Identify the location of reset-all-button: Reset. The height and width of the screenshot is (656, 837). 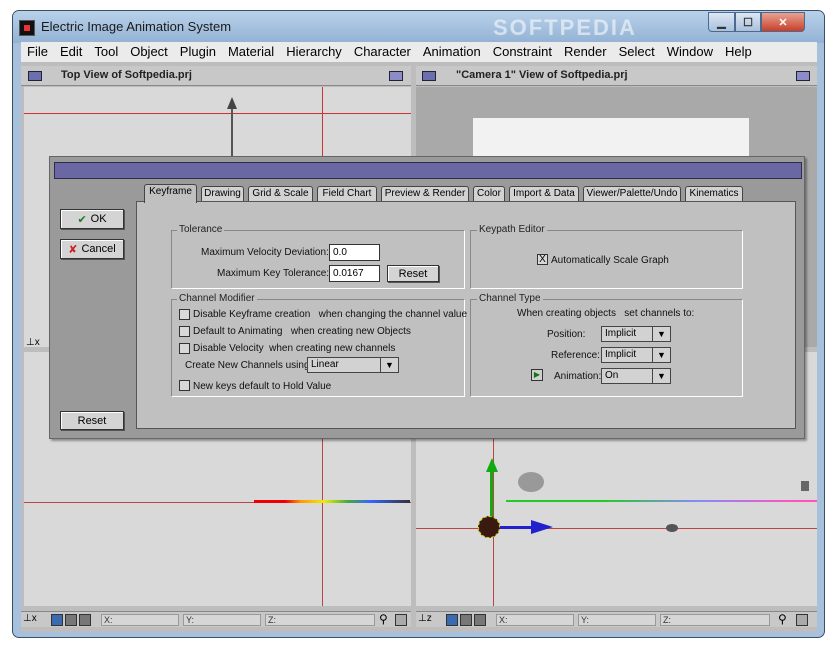
(92, 420).